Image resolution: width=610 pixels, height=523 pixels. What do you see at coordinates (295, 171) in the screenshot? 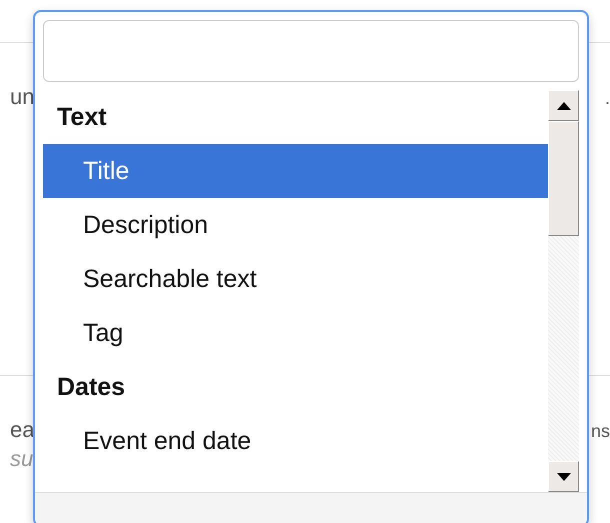
I see `dropdown-option: Title` at bounding box center [295, 171].